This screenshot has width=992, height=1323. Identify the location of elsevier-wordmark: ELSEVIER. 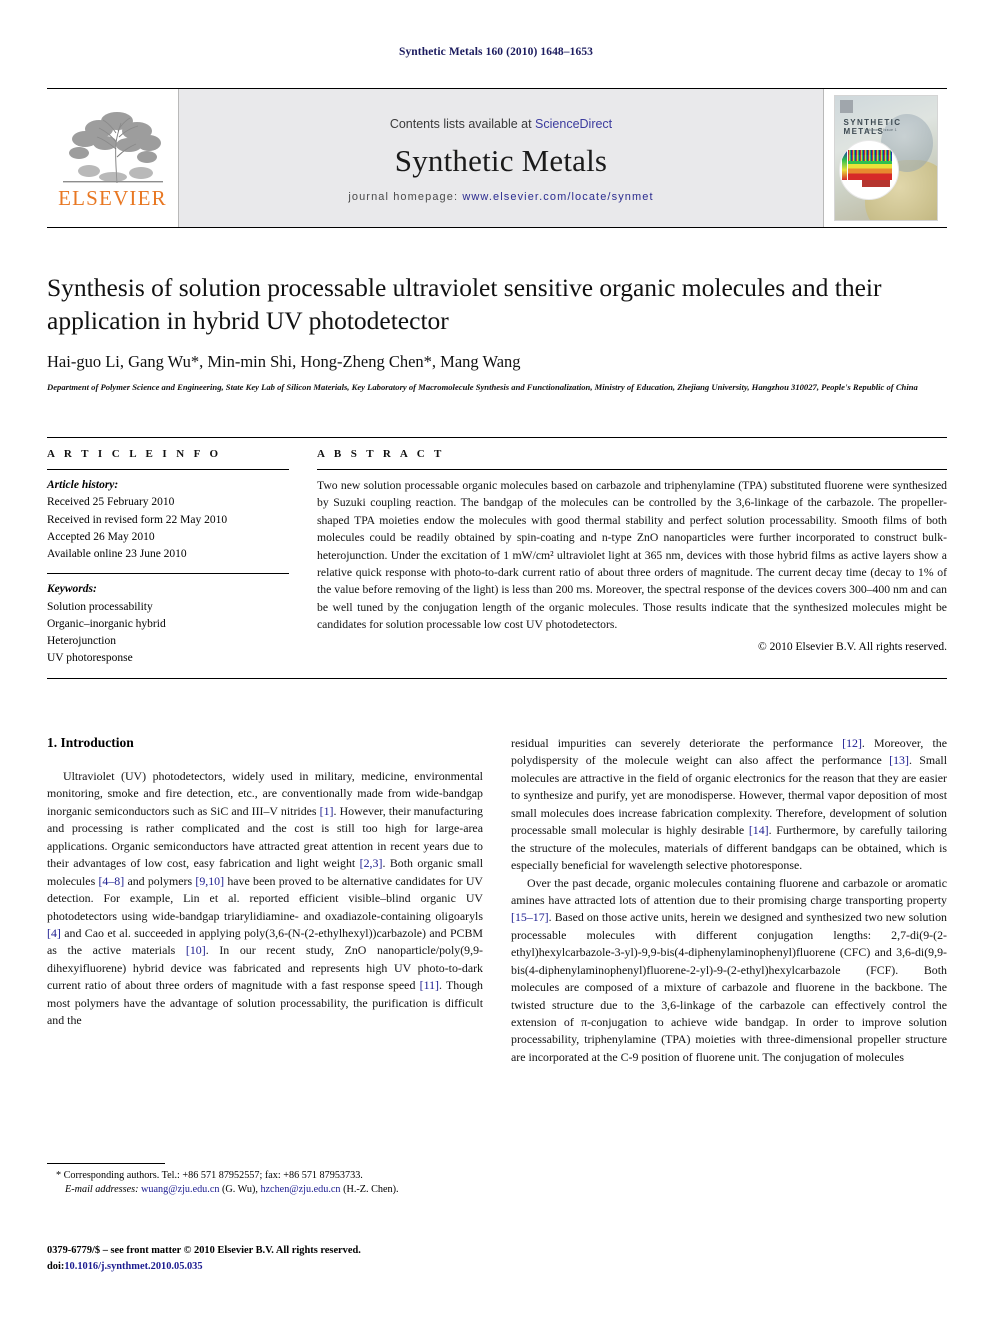
(112, 198).